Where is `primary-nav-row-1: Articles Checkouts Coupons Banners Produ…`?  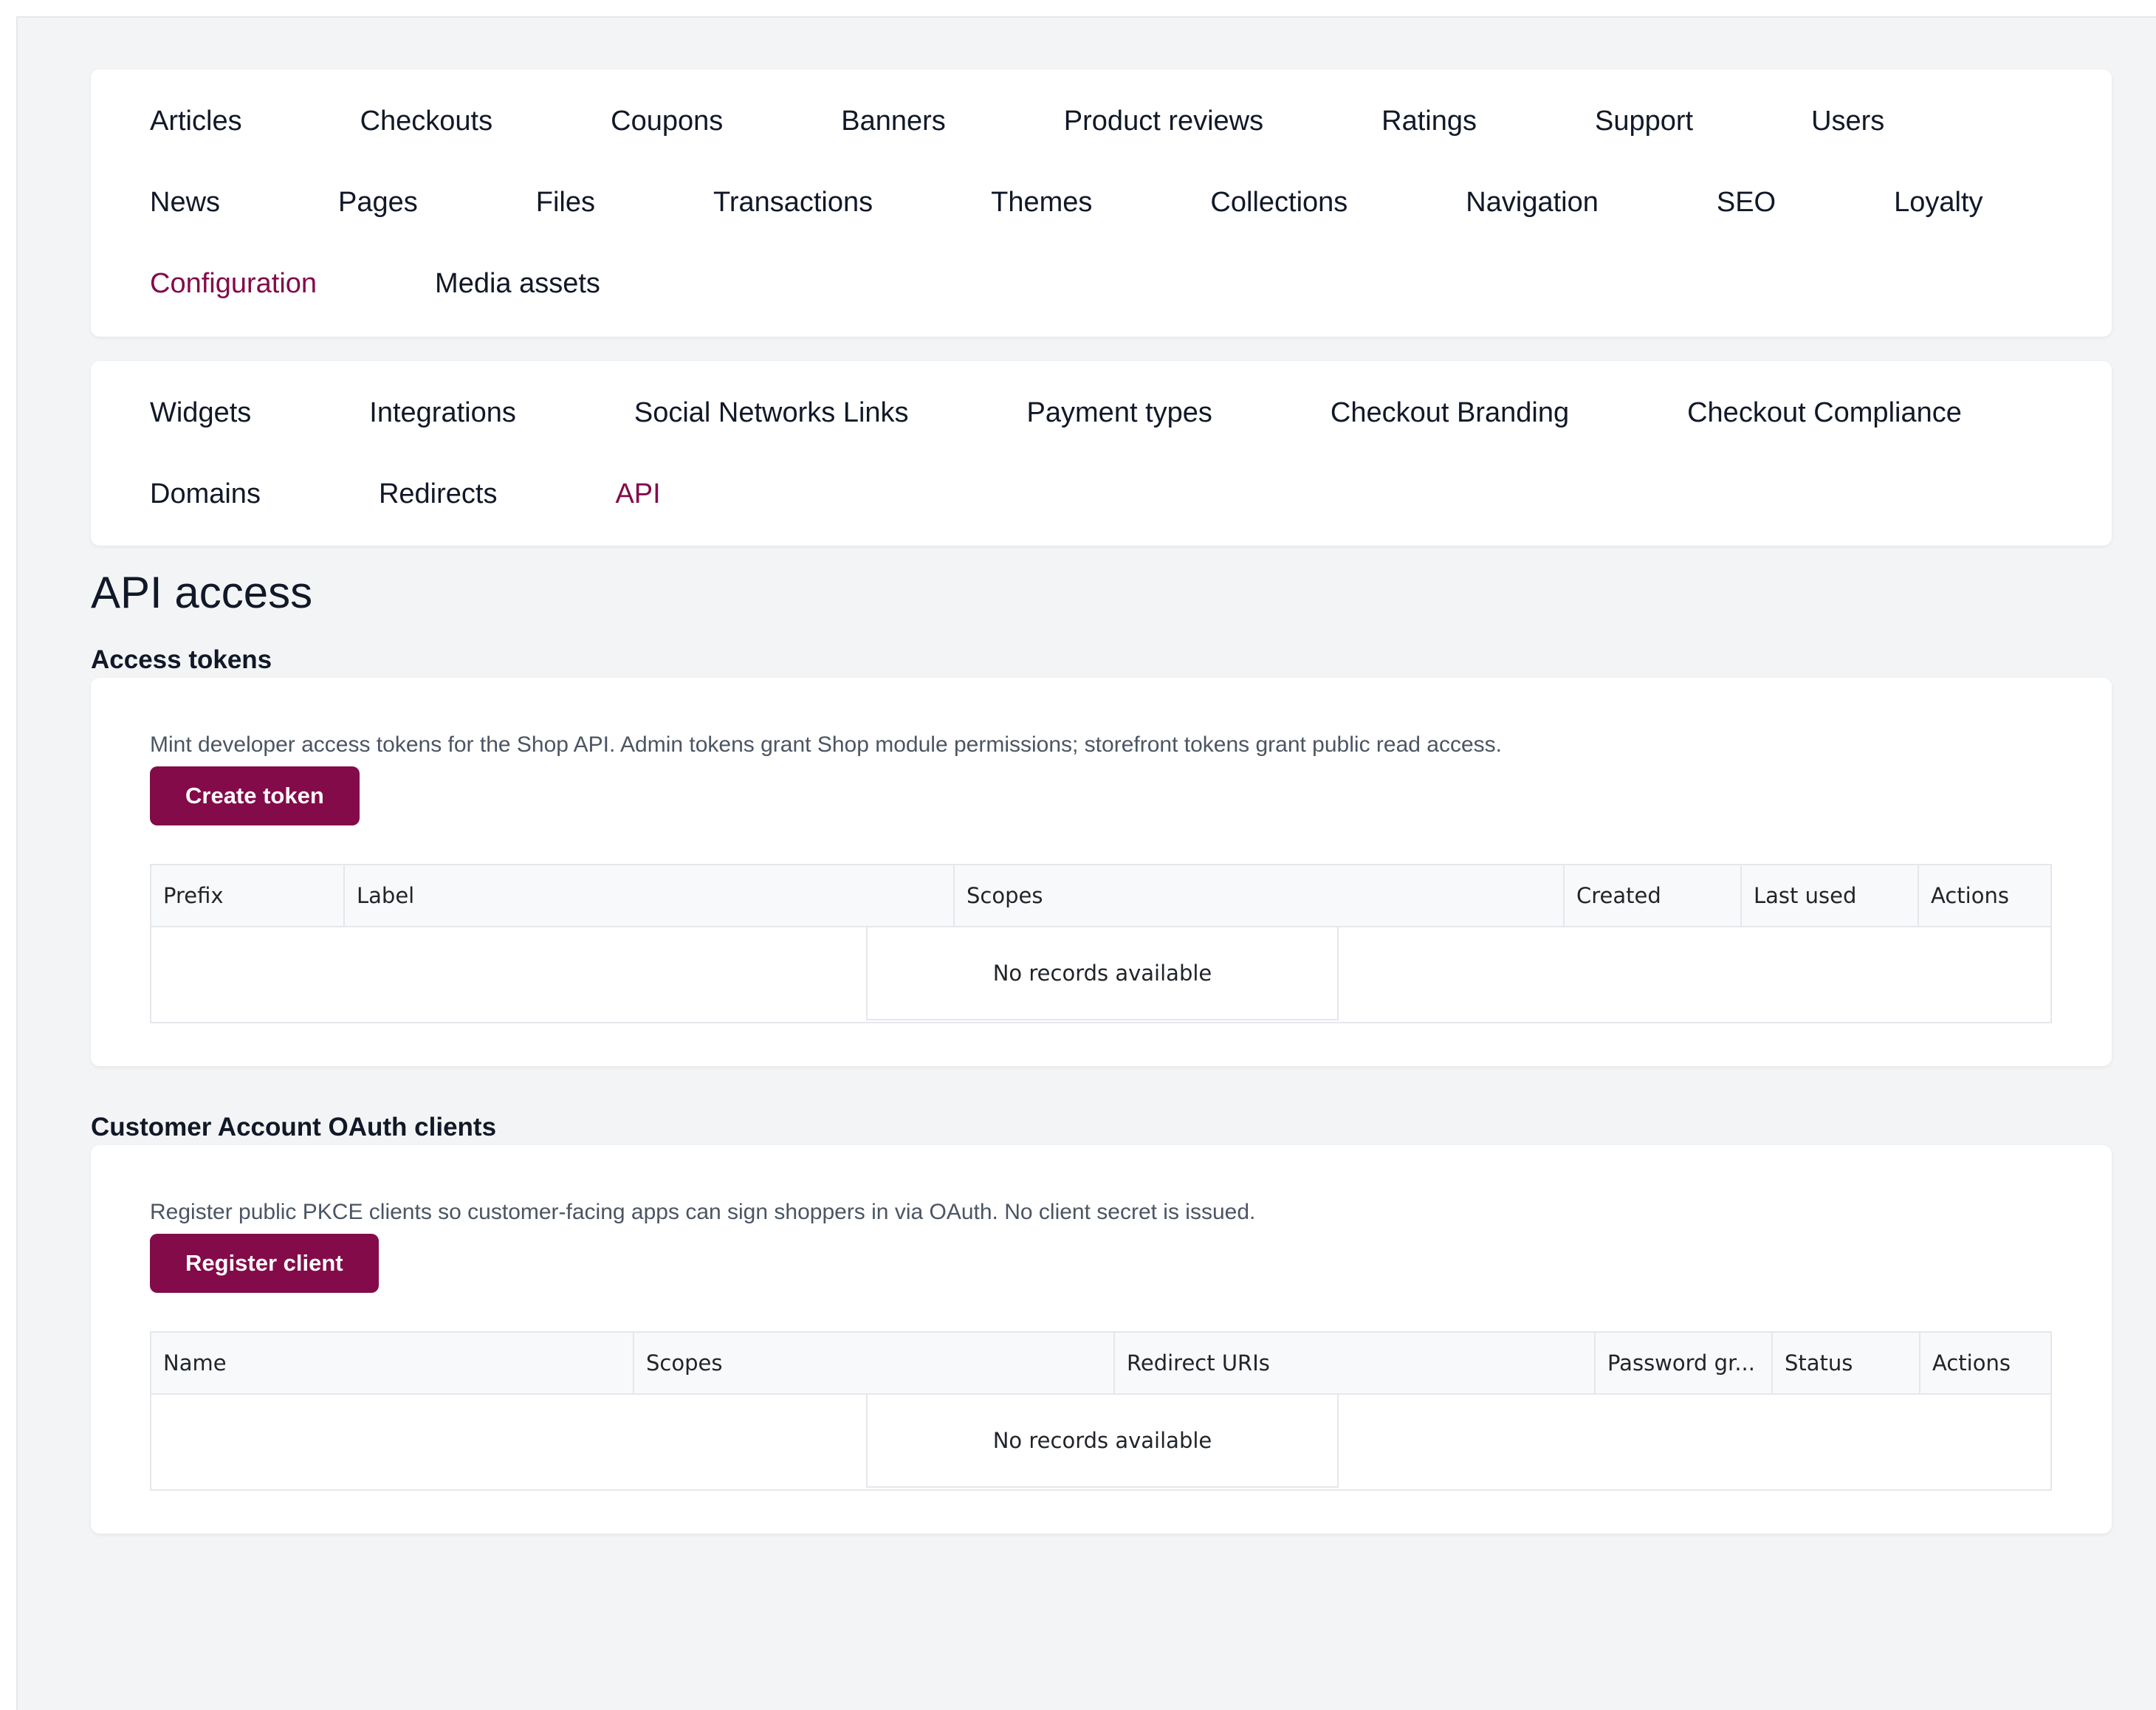 primary-nav-row-1: Articles Checkouts Coupons Banners Produ… is located at coordinates (1076, 121).